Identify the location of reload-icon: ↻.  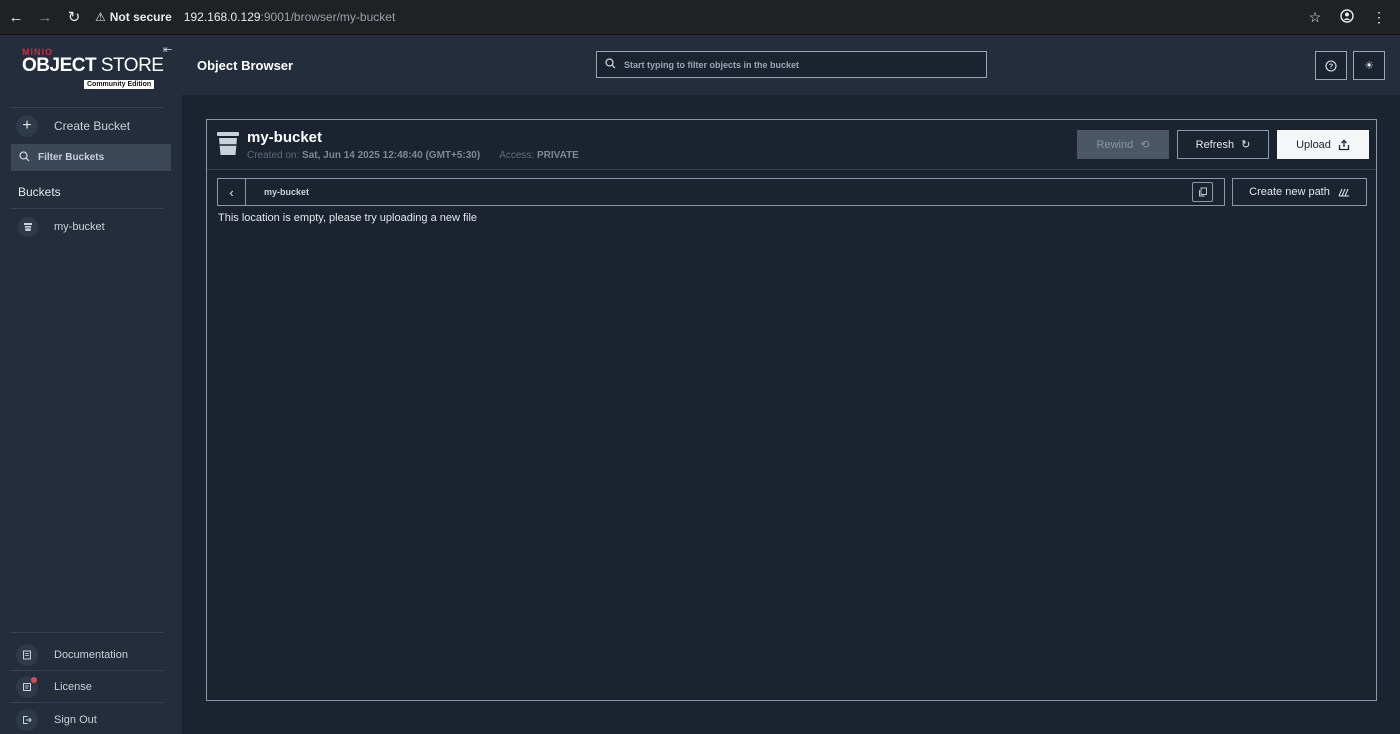
(74, 17).